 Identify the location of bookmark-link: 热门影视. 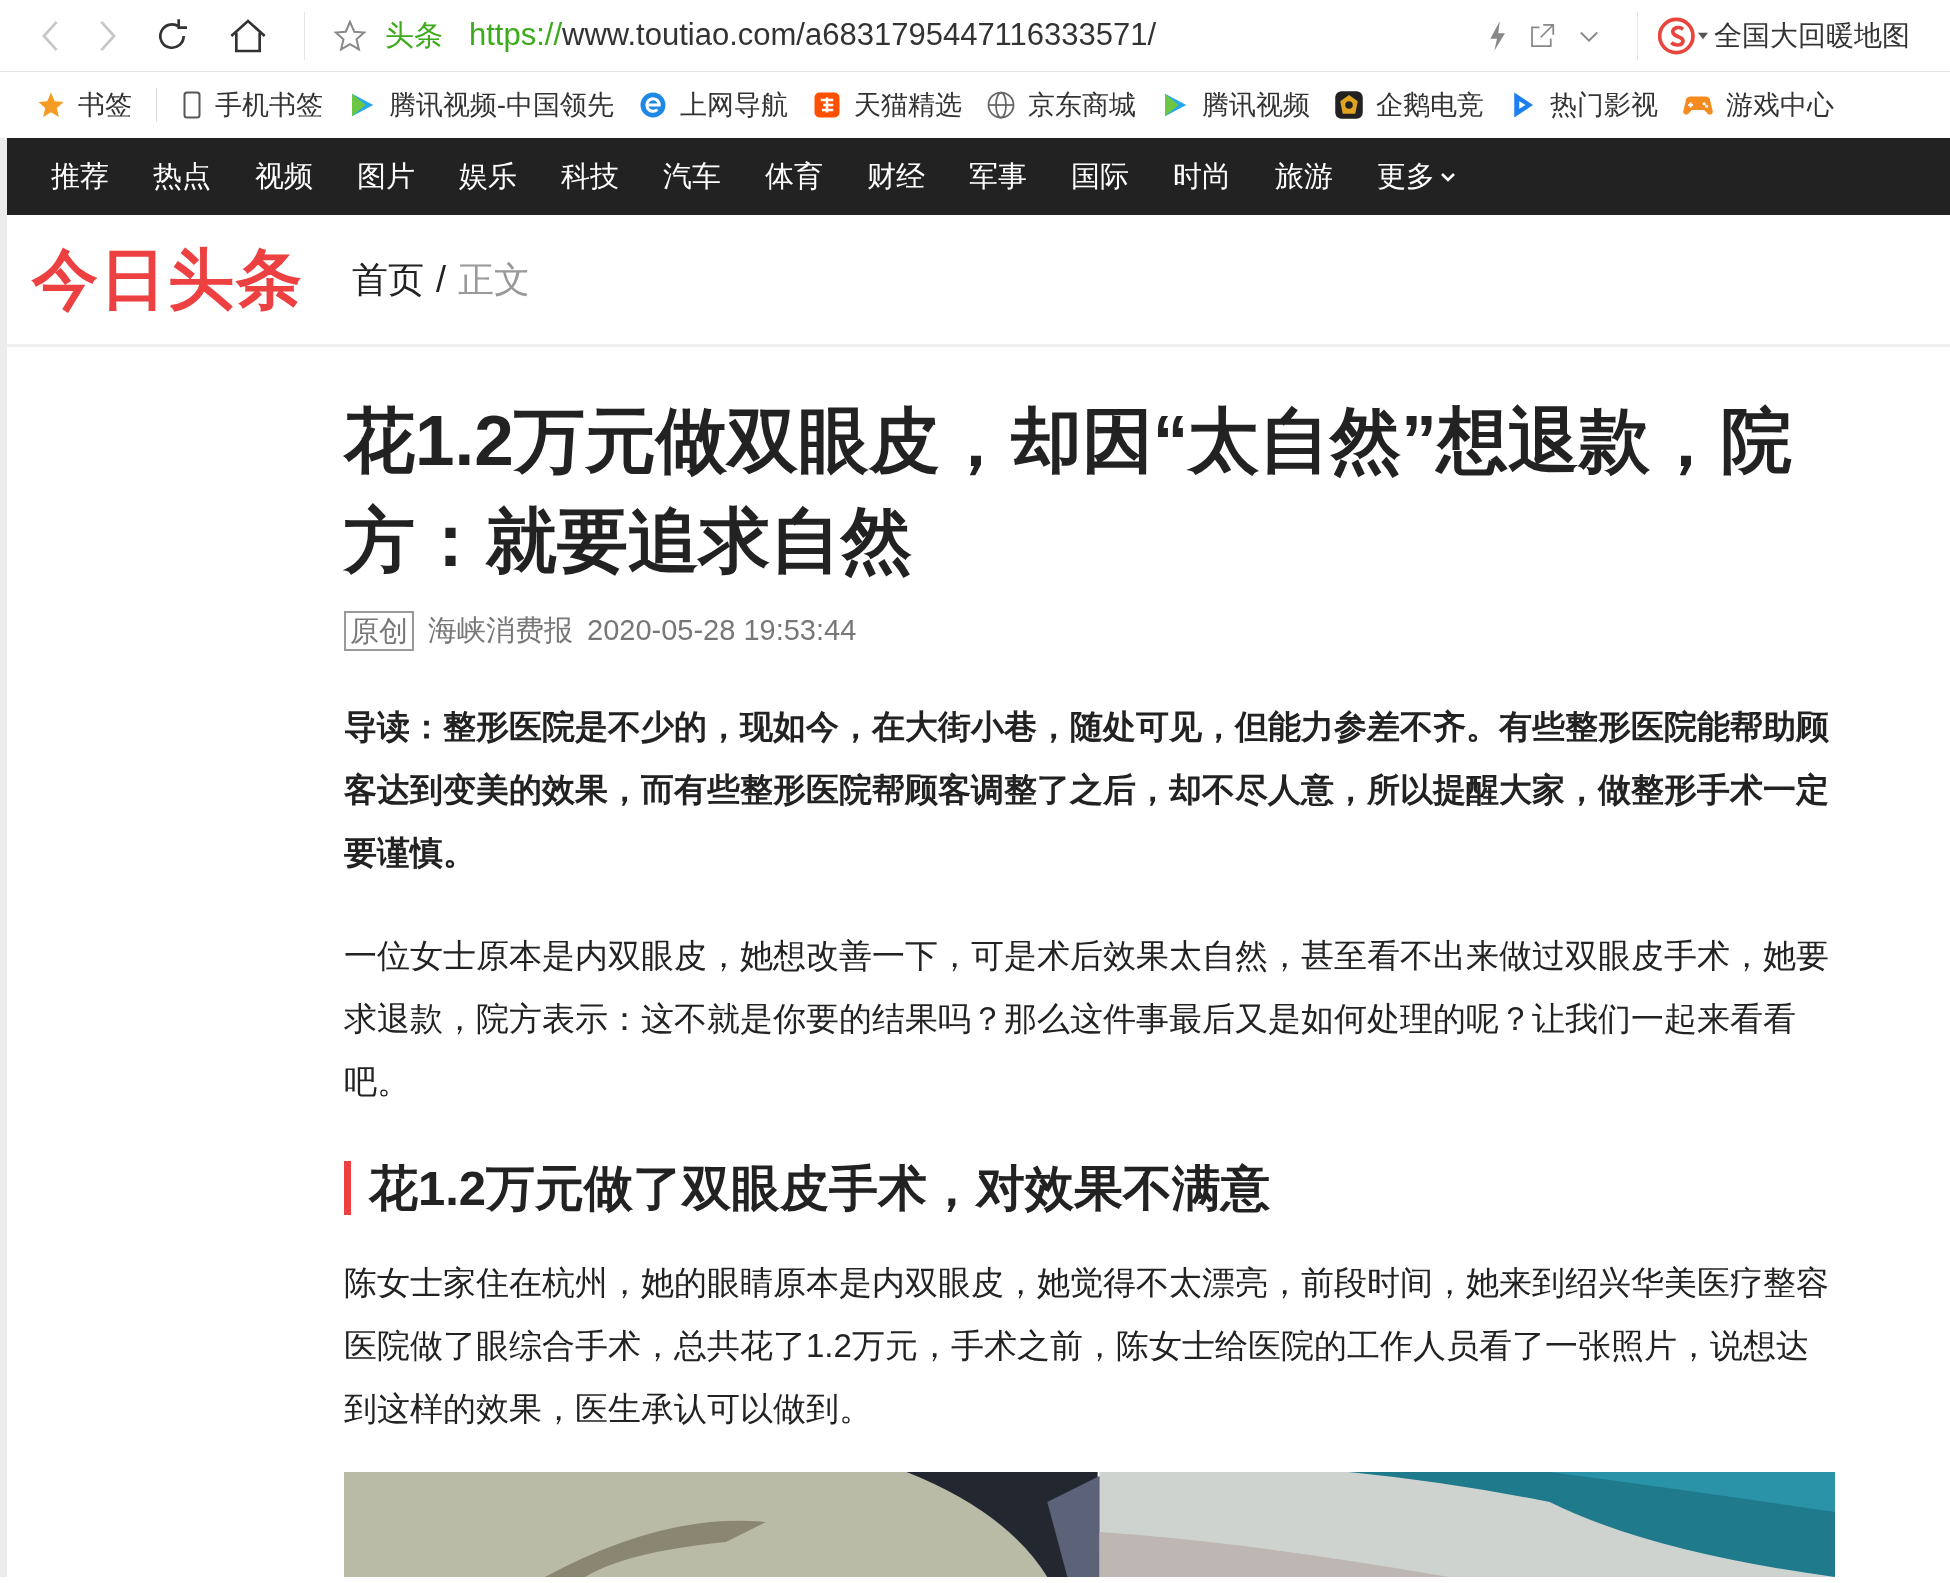
(1604, 105).